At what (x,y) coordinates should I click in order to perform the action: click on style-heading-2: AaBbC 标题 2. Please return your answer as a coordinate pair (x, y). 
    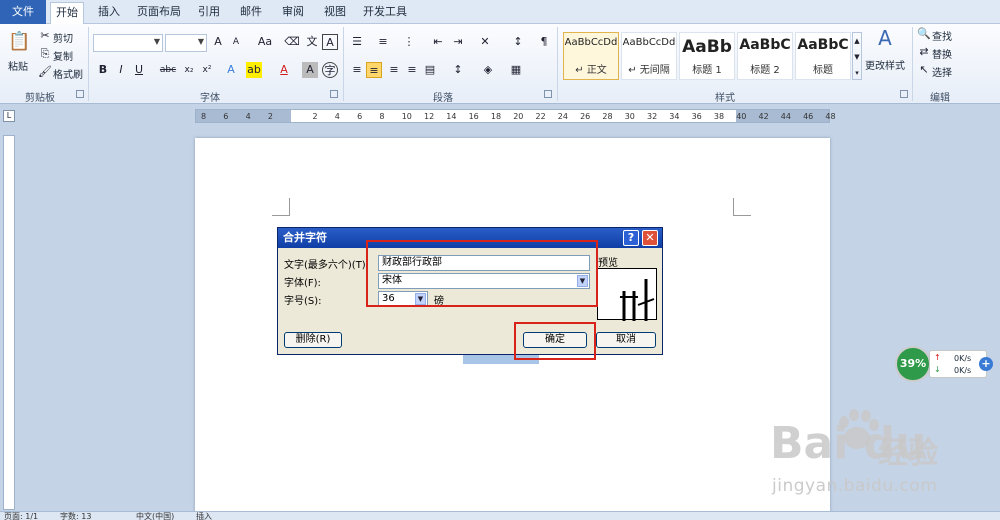
    Looking at the image, I should click on (765, 56).